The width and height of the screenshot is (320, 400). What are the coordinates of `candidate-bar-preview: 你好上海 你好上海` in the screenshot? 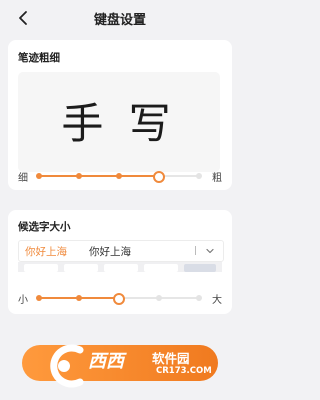 It's located at (121, 251).